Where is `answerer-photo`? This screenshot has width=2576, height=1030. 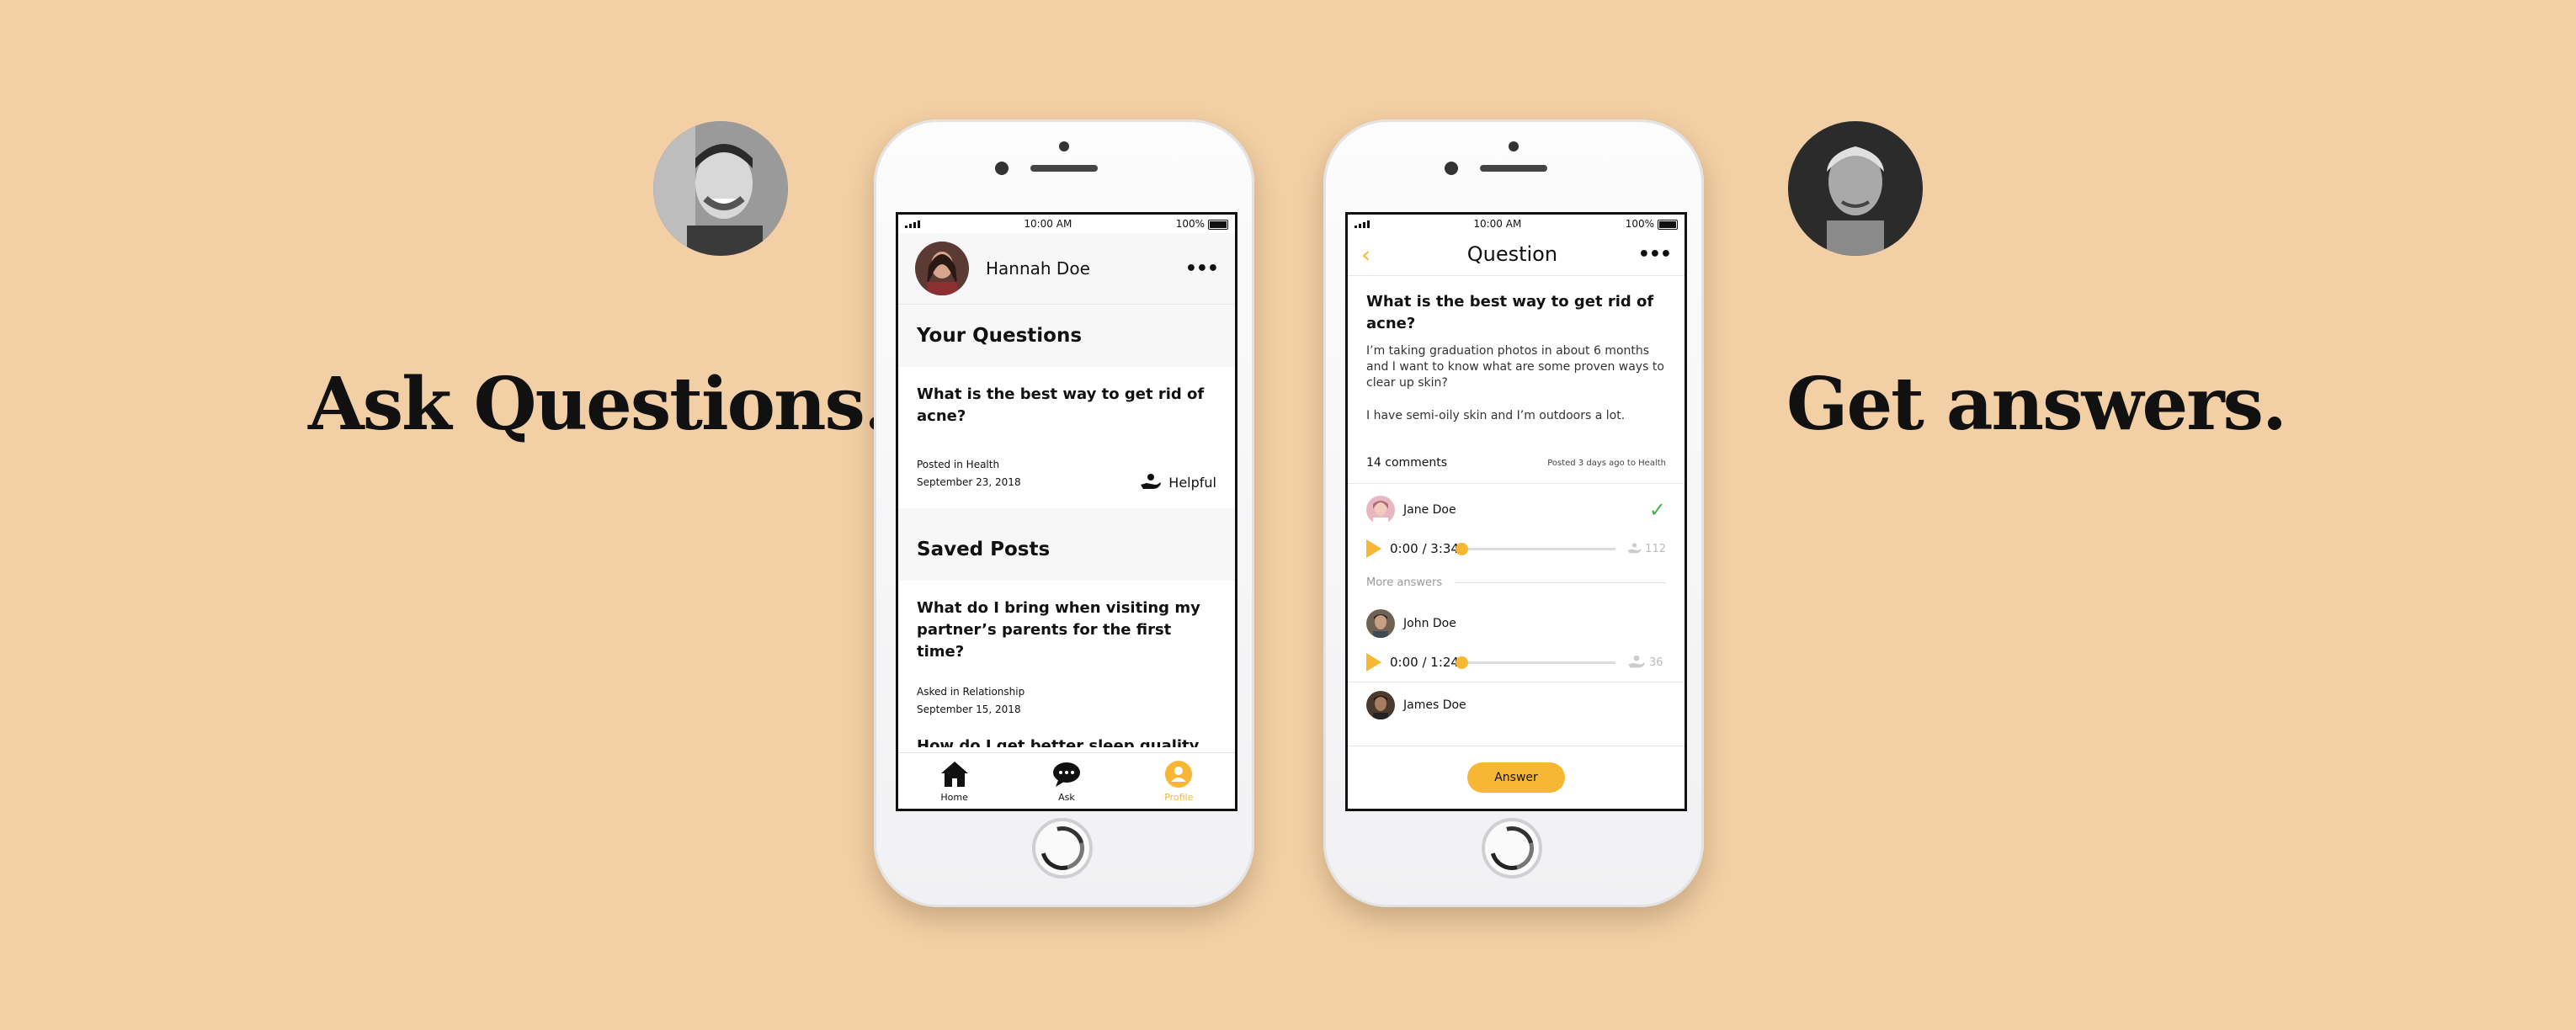
answerer-photo is located at coordinates (1856, 189).